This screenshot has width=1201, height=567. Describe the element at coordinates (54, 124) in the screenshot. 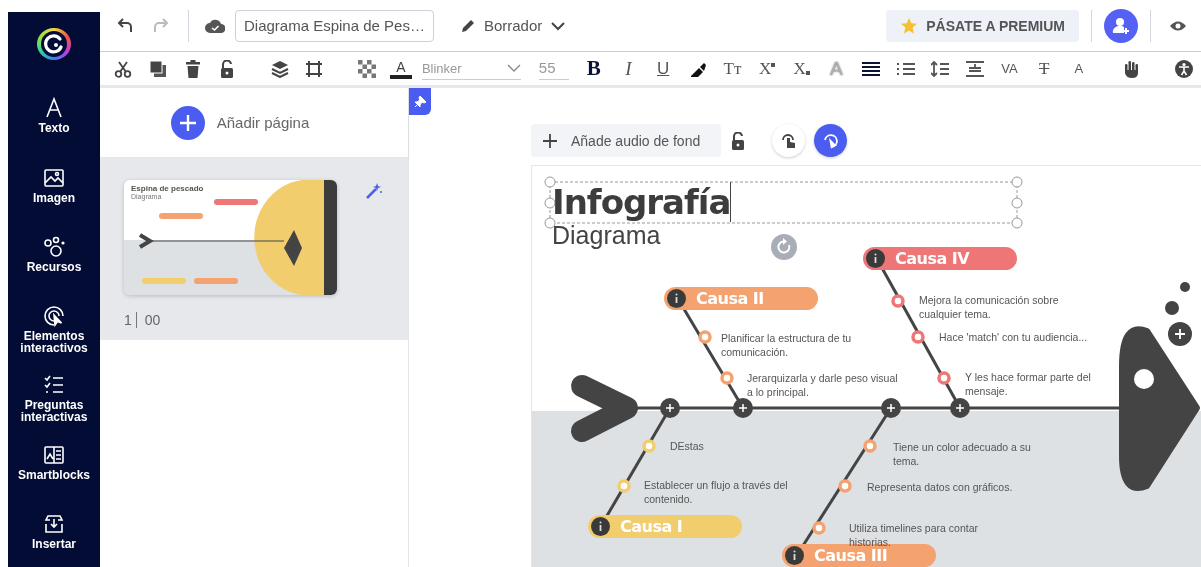

I see `sidebar-item: Texto` at that location.